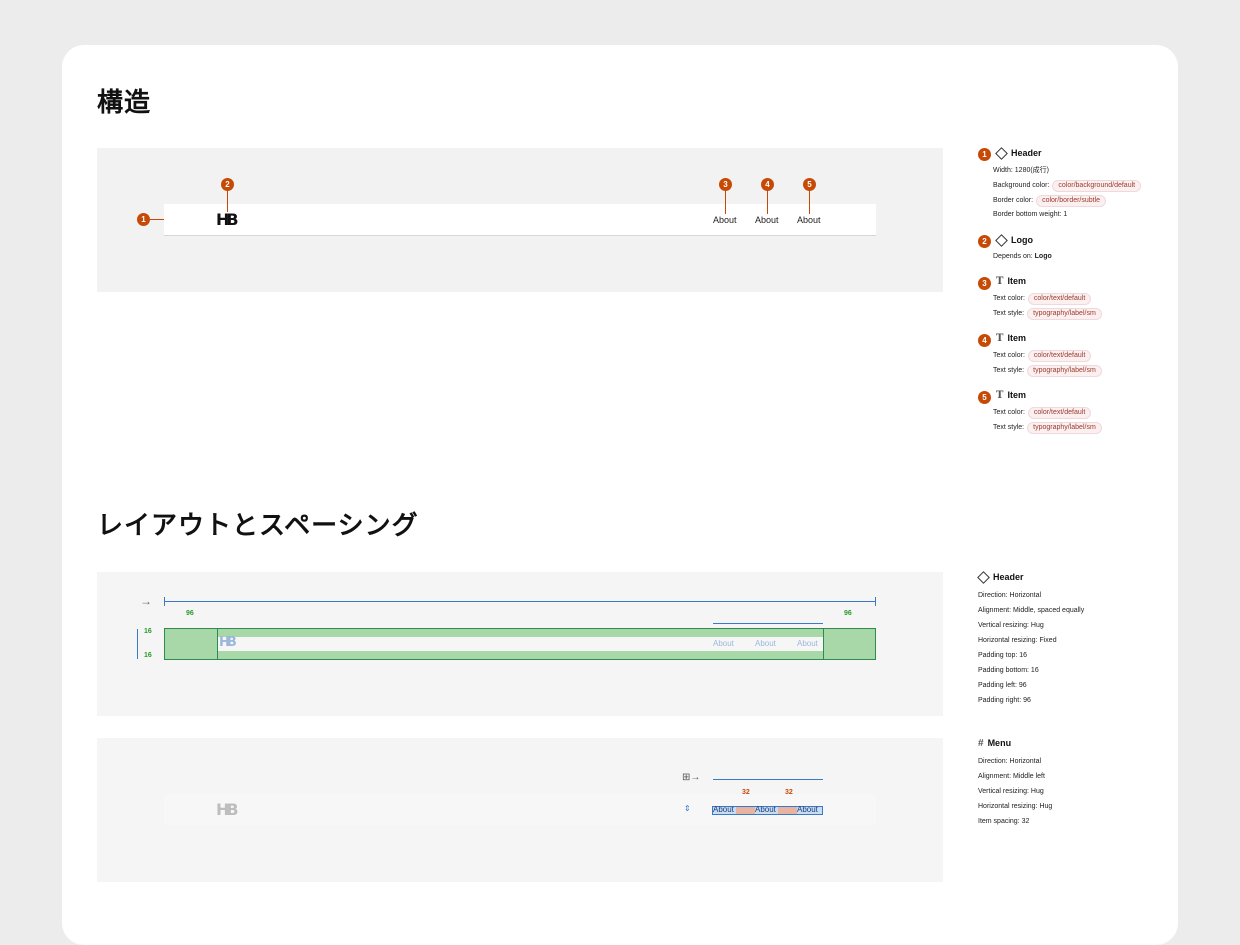 Image resolution: width=1240 pixels, height=945 pixels. I want to click on nav-item-3: About, so click(809, 220).